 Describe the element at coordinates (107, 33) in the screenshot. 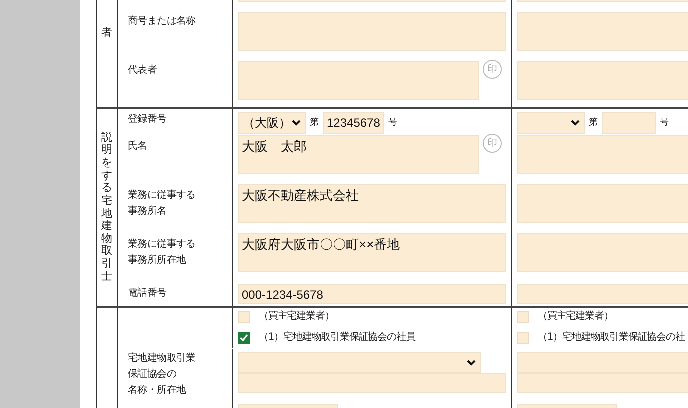

I see `group-label: 者` at that location.